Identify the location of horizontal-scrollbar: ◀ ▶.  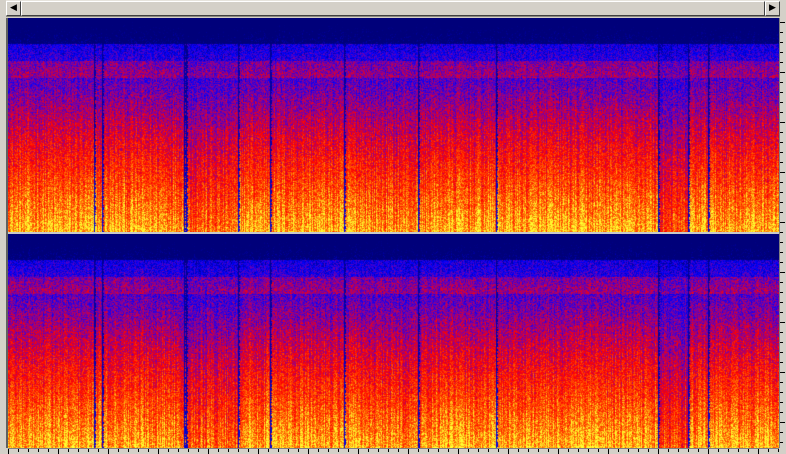
(393, 8).